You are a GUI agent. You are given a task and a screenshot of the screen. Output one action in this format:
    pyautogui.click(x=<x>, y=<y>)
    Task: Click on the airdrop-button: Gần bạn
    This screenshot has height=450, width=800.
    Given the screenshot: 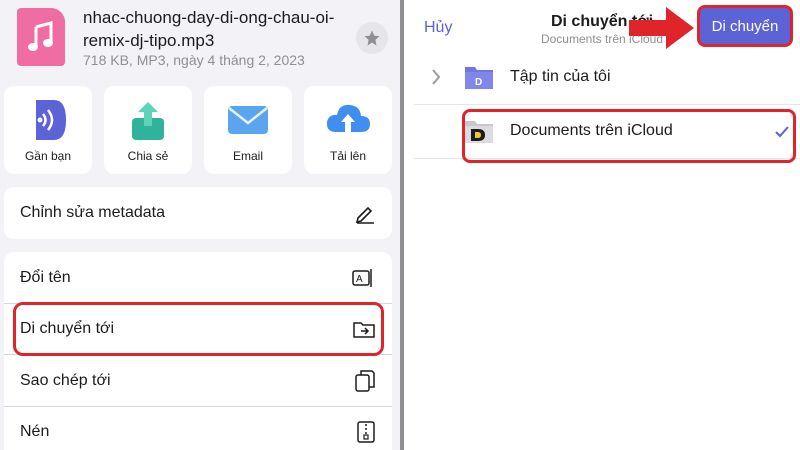 What is the action you would take?
    pyautogui.click(x=48, y=130)
    